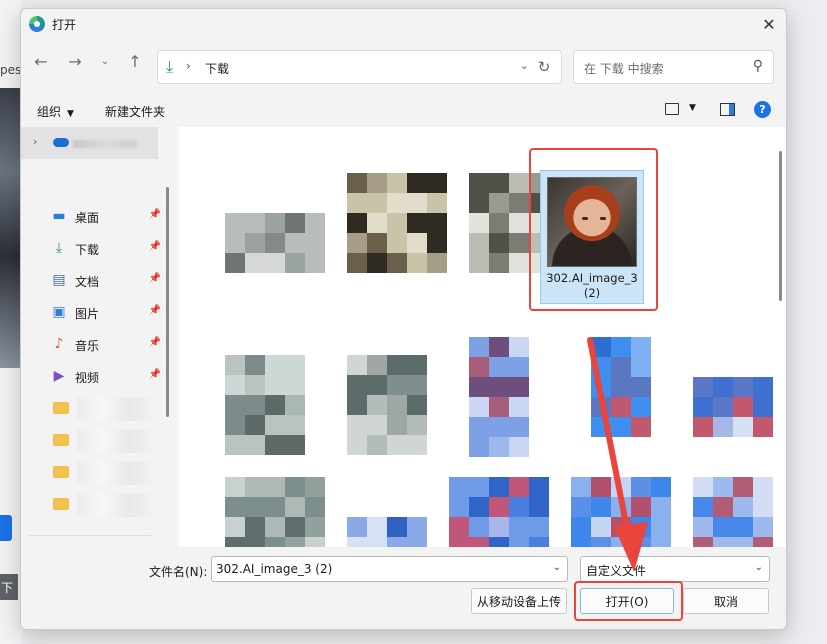 Image resolution: width=827 pixels, height=644 pixels. Describe the element at coordinates (87, 314) in the screenshot. I see `sidebar-item-label: 图片` at that location.